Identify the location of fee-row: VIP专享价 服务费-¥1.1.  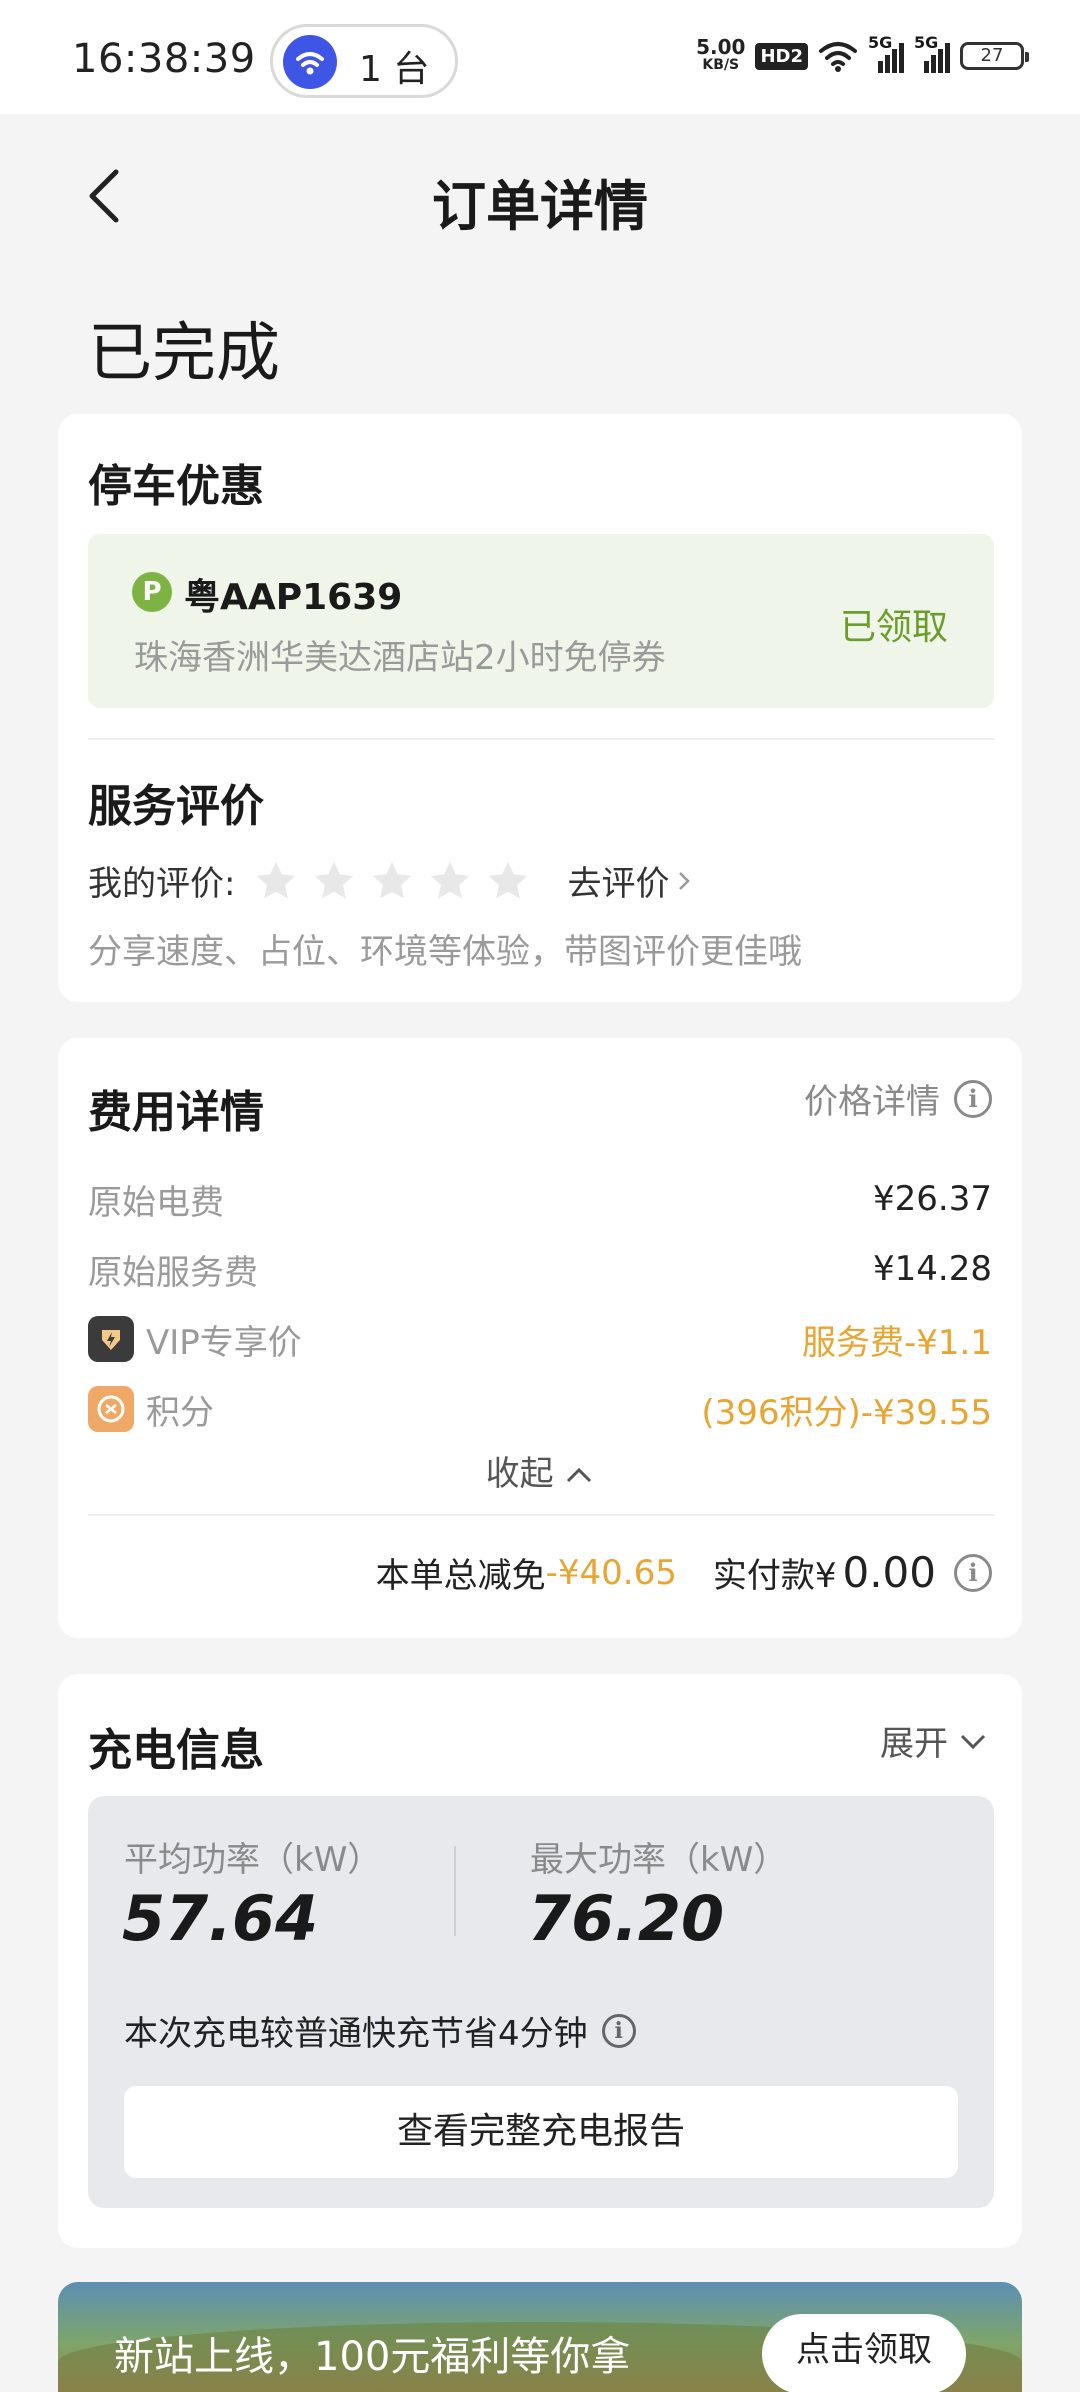
(540, 1339).